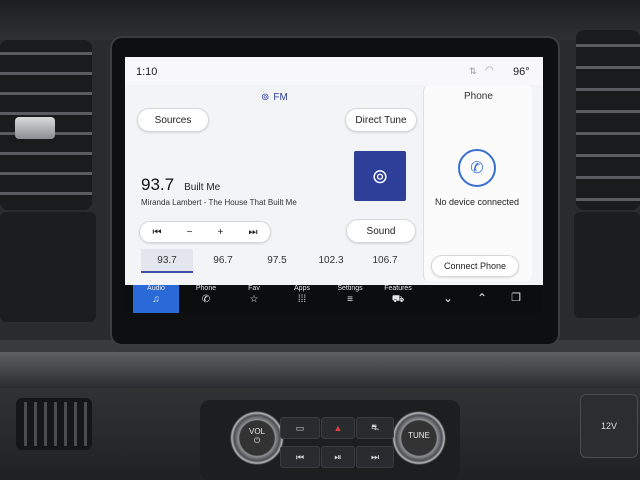 This screenshot has height=480, width=640. Describe the element at coordinates (477, 168) in the screenshot. I see `phone-icon: ✆` at that location.